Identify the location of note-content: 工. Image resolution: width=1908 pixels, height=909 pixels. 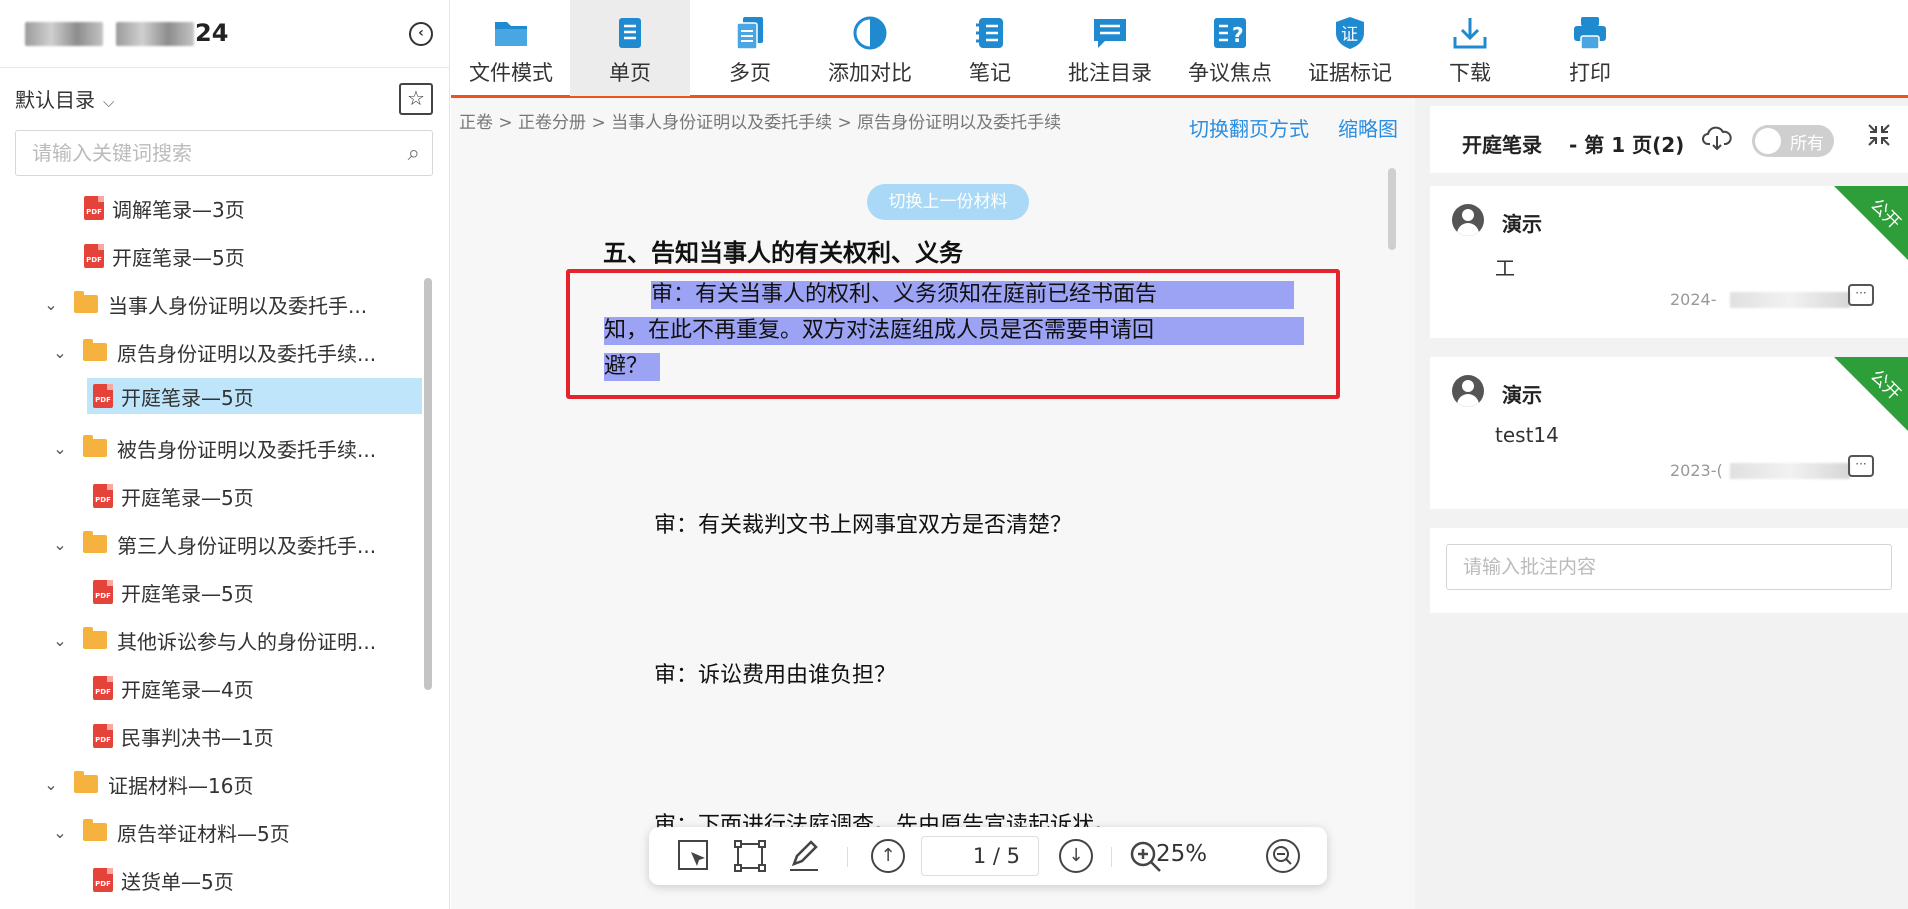
(1505, 268).